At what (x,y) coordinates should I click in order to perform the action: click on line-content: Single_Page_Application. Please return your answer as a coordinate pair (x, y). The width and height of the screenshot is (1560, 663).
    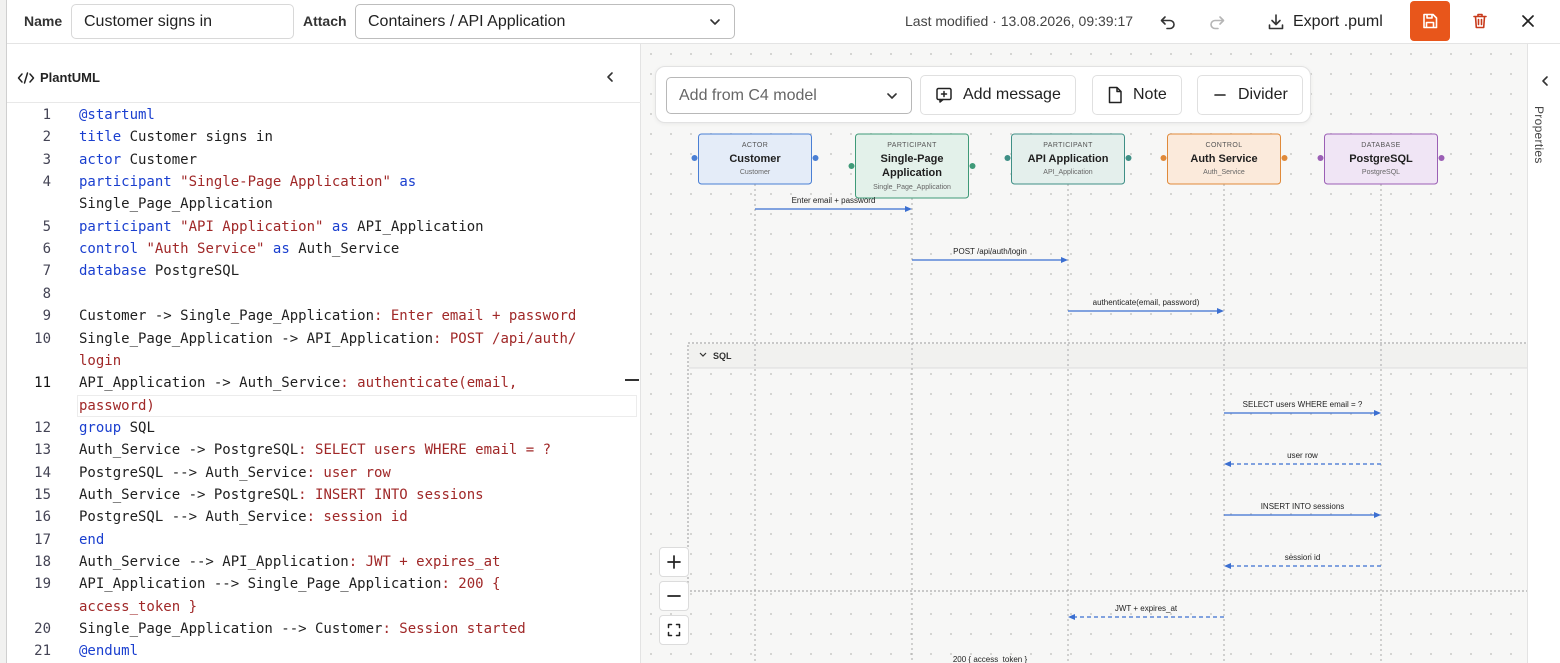
    Looking at the image, I should click on (176, 204).